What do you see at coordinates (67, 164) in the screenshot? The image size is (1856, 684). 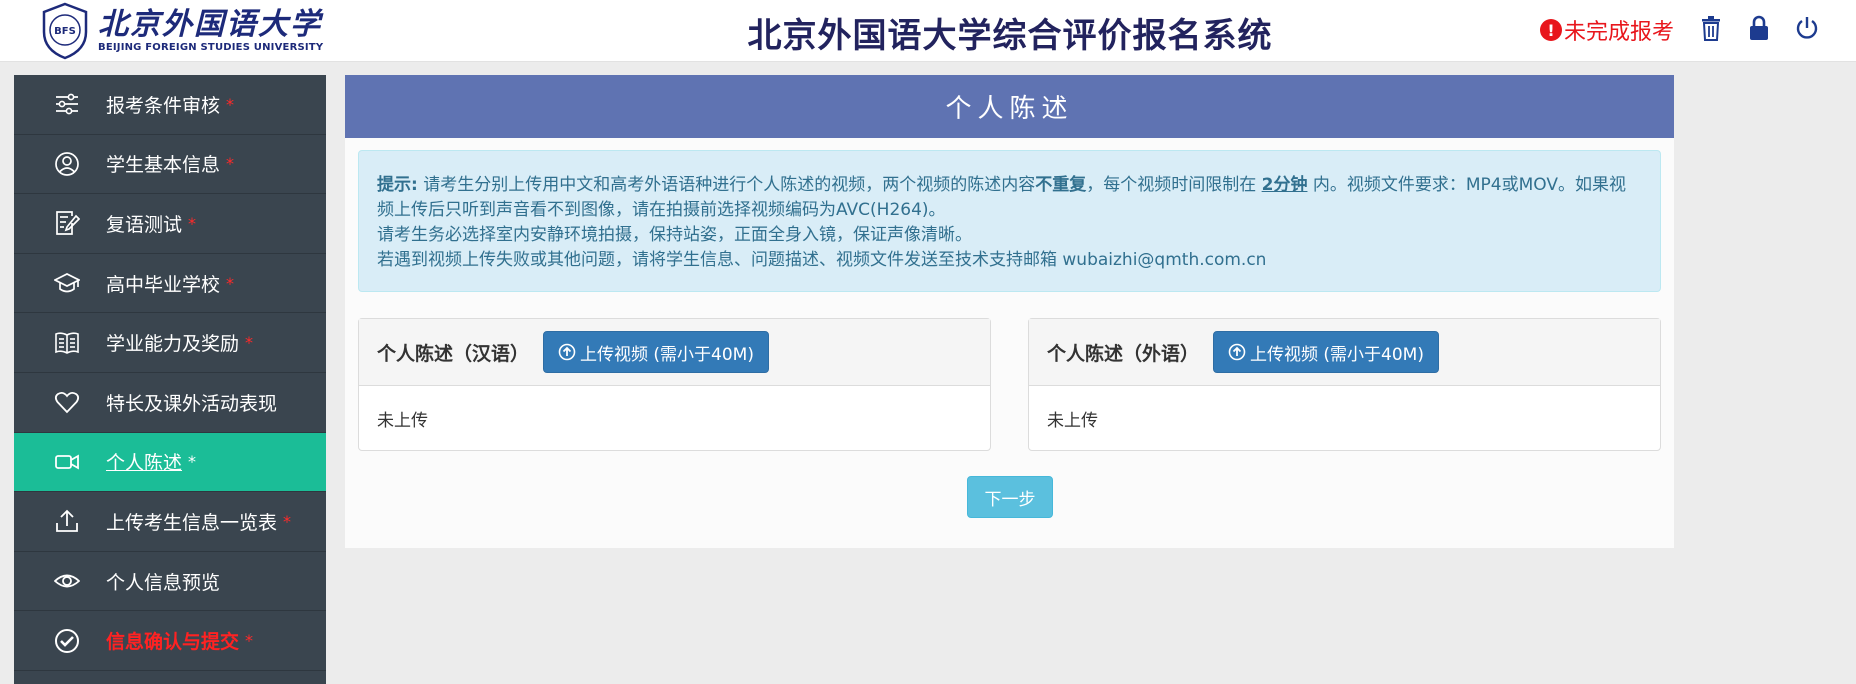 I see `user-circle-icon` at bounding box center [67, 164].